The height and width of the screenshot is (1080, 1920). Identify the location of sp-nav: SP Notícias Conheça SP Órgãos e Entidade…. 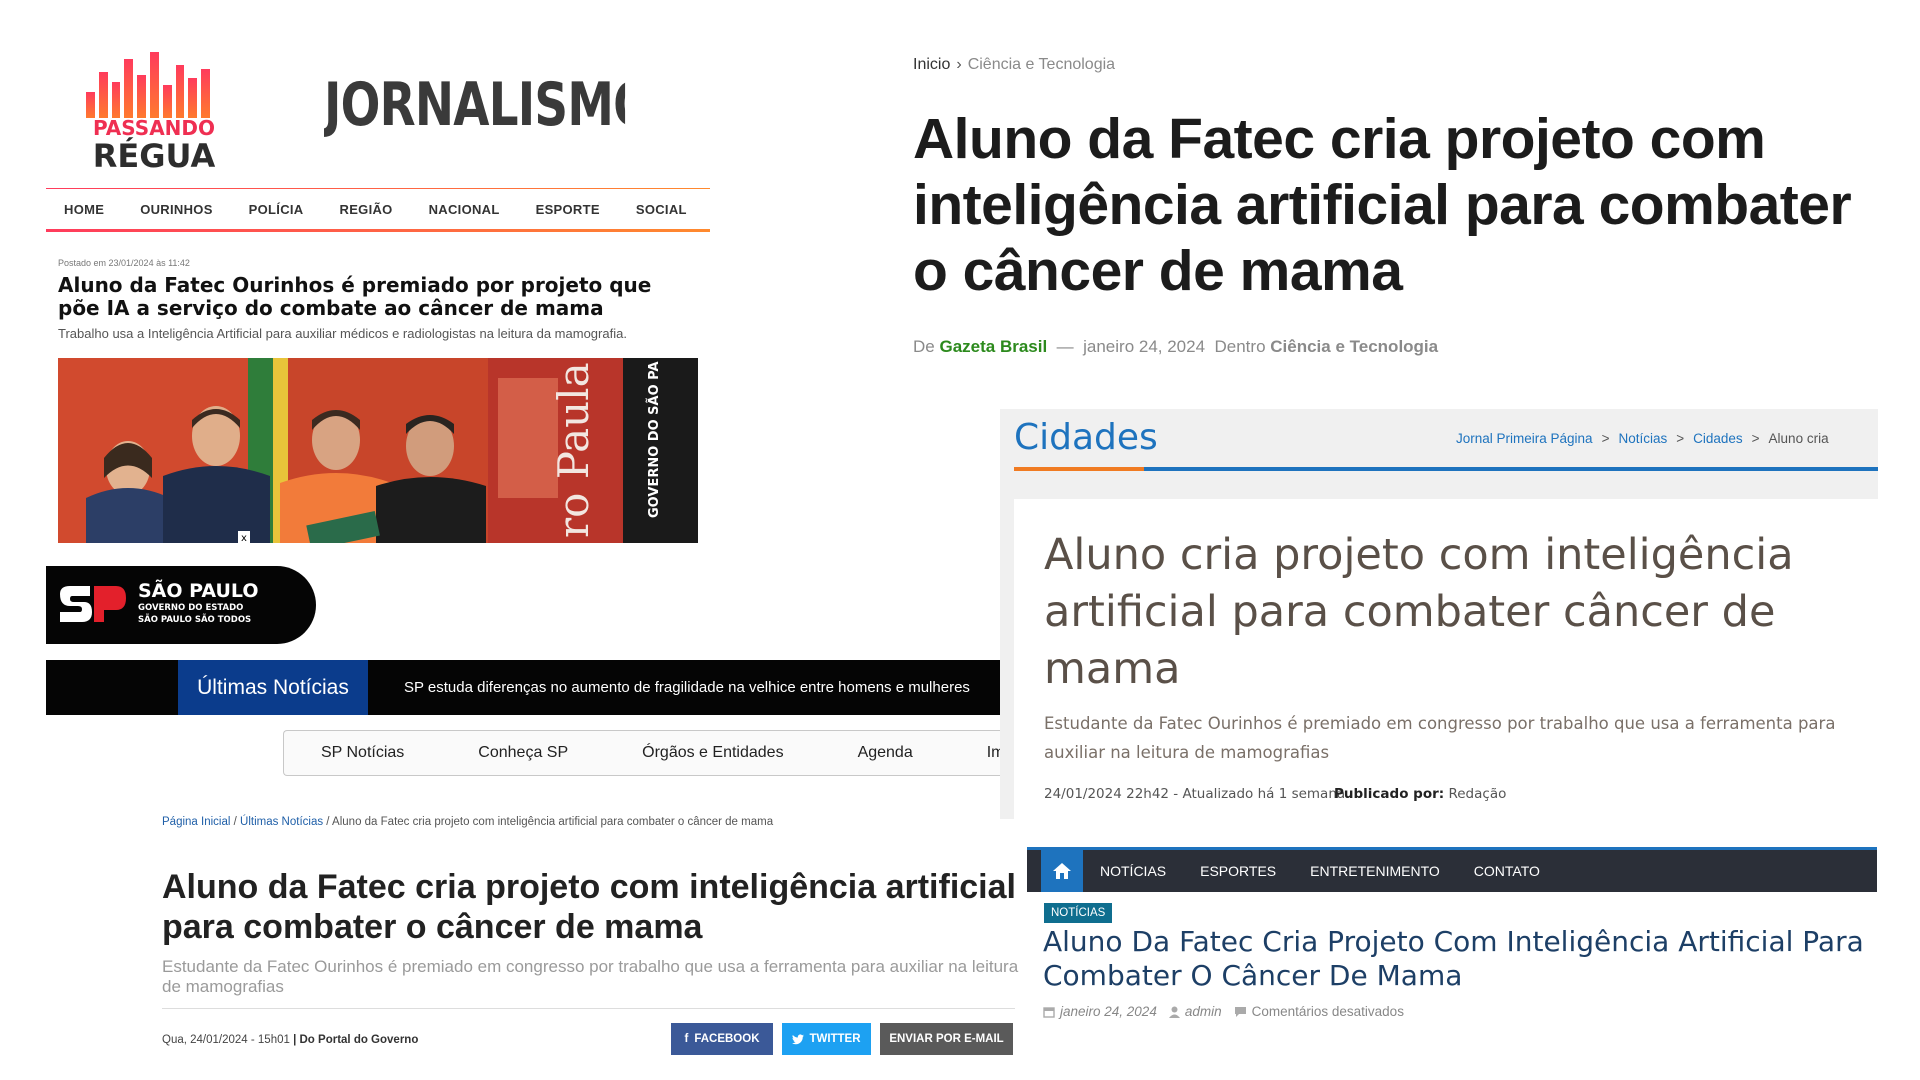
(643, 753).